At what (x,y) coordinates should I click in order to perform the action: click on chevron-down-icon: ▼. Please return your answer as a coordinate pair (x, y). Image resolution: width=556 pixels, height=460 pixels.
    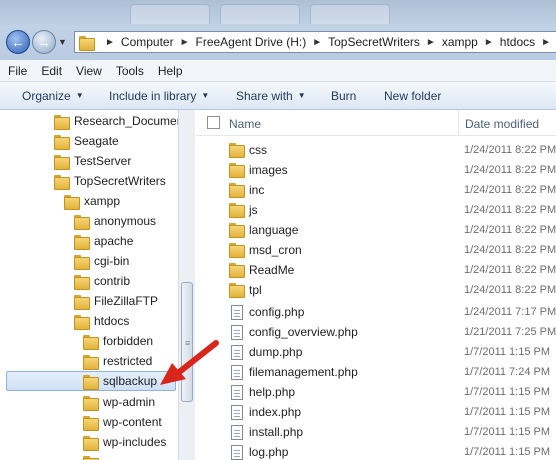
    Looking at the image, I should click on (205, 95).